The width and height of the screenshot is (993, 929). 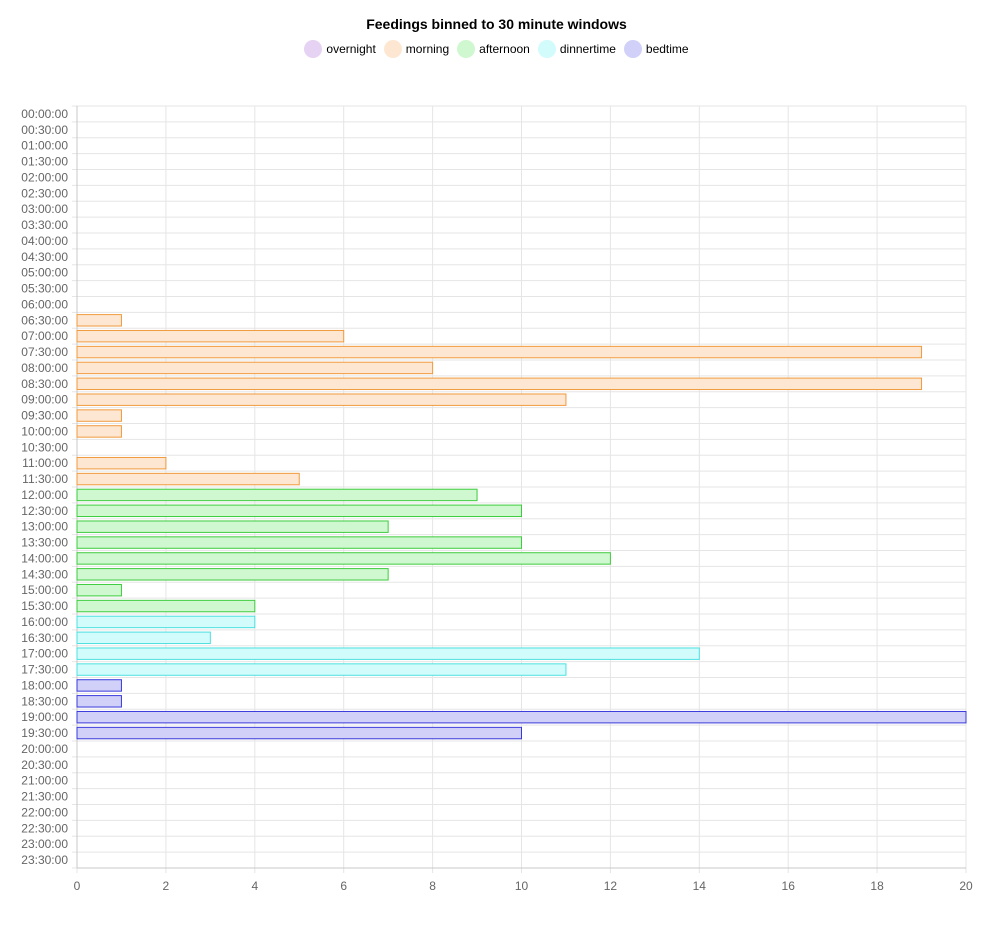 I want to click on y-tick-label: 03:30:00, so click(x=44, y=225).